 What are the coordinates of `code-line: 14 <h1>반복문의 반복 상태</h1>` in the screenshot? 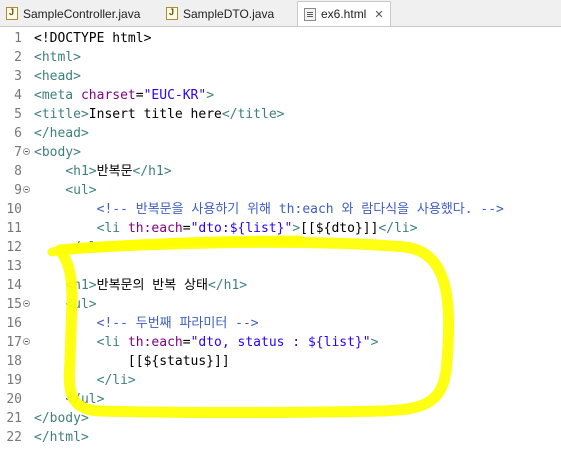 It's located at (280, 285).